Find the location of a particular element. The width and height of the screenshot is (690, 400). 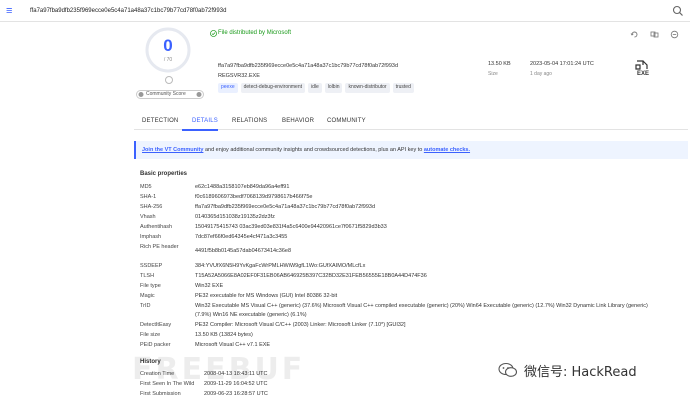

property-value: f0c6189606973bedf7068139d9798617b466f75e is located at coordinates (253, 197).